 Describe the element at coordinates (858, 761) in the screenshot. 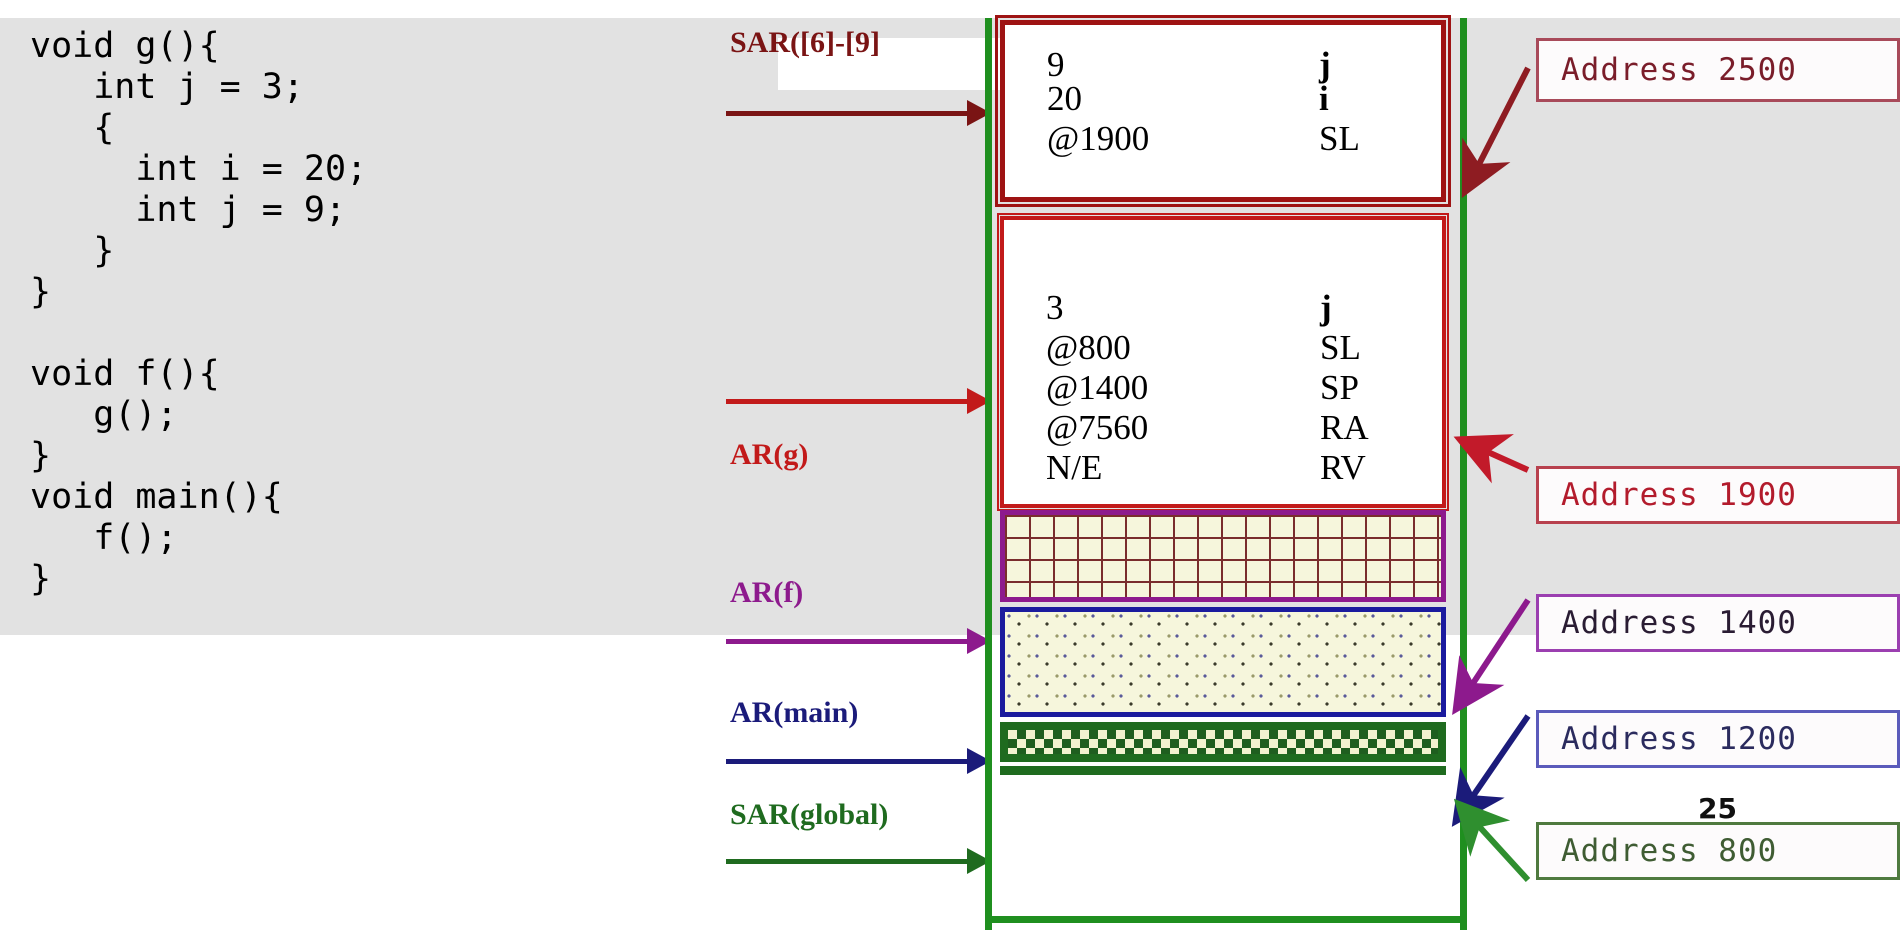

I see `pointer-arrow-ar-main` at that location.